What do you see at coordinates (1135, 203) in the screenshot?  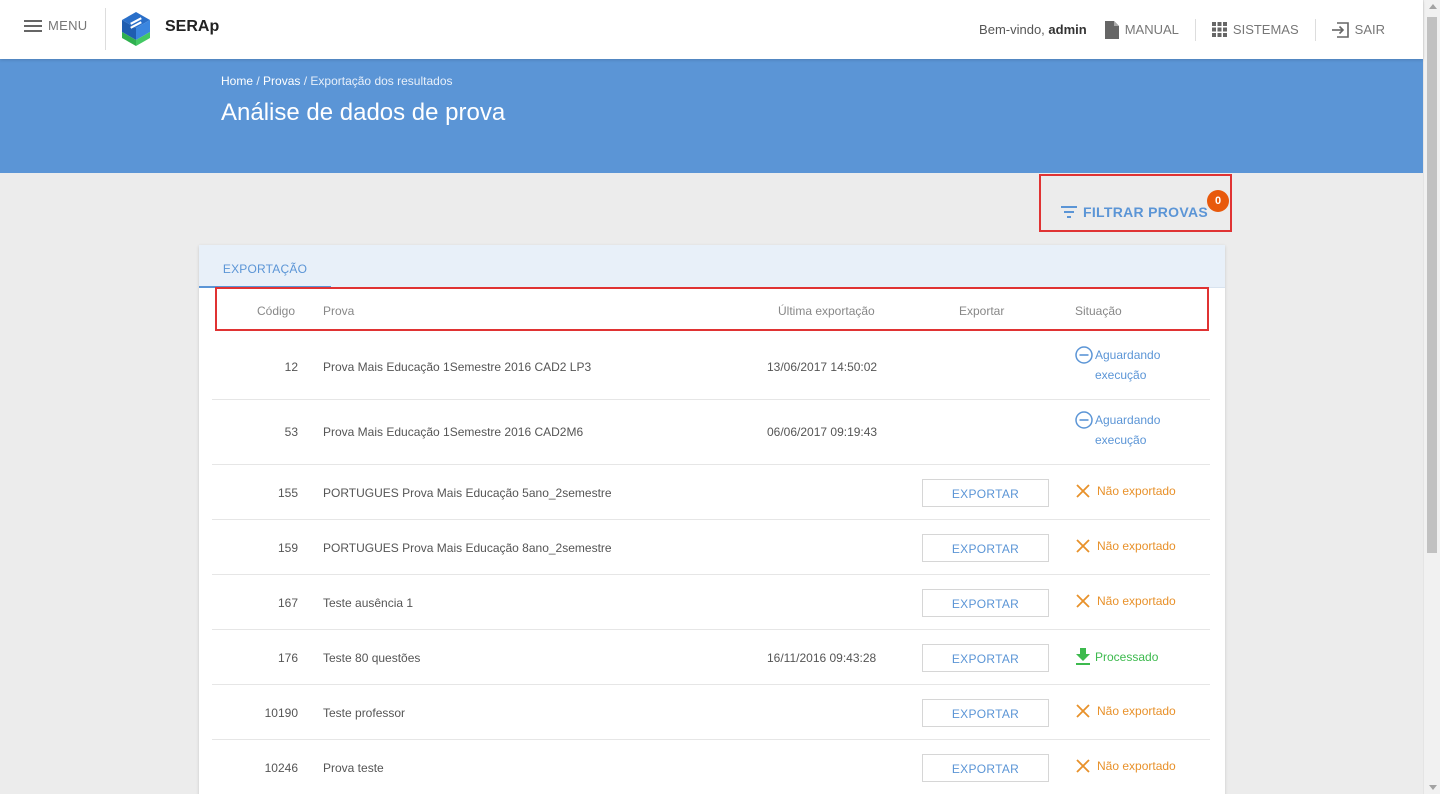 I see `filter-highlight: FILTRAR PROVAS 0` at bounding box center [1135, 203].